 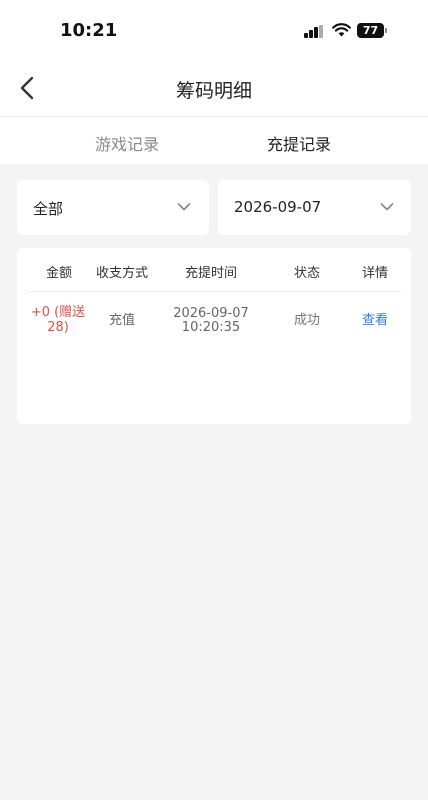 What do you see at coordinates (58, 327) in the screenshot?
I see `row-amount-line2: 28)` at bounding box center [58, 327].